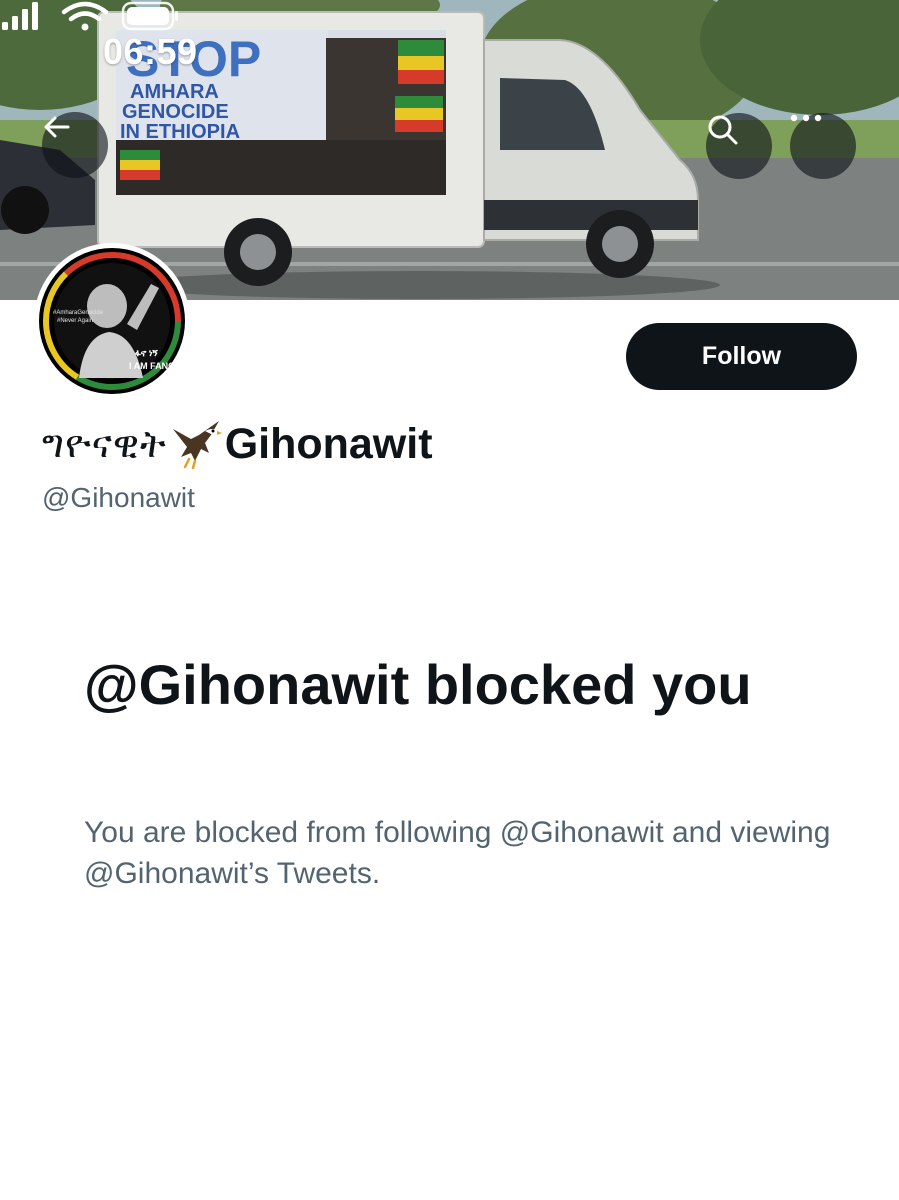 The width and height of the screenshot is (899, 1200). I want to click on follow-button: Follow, so click(741, 356).